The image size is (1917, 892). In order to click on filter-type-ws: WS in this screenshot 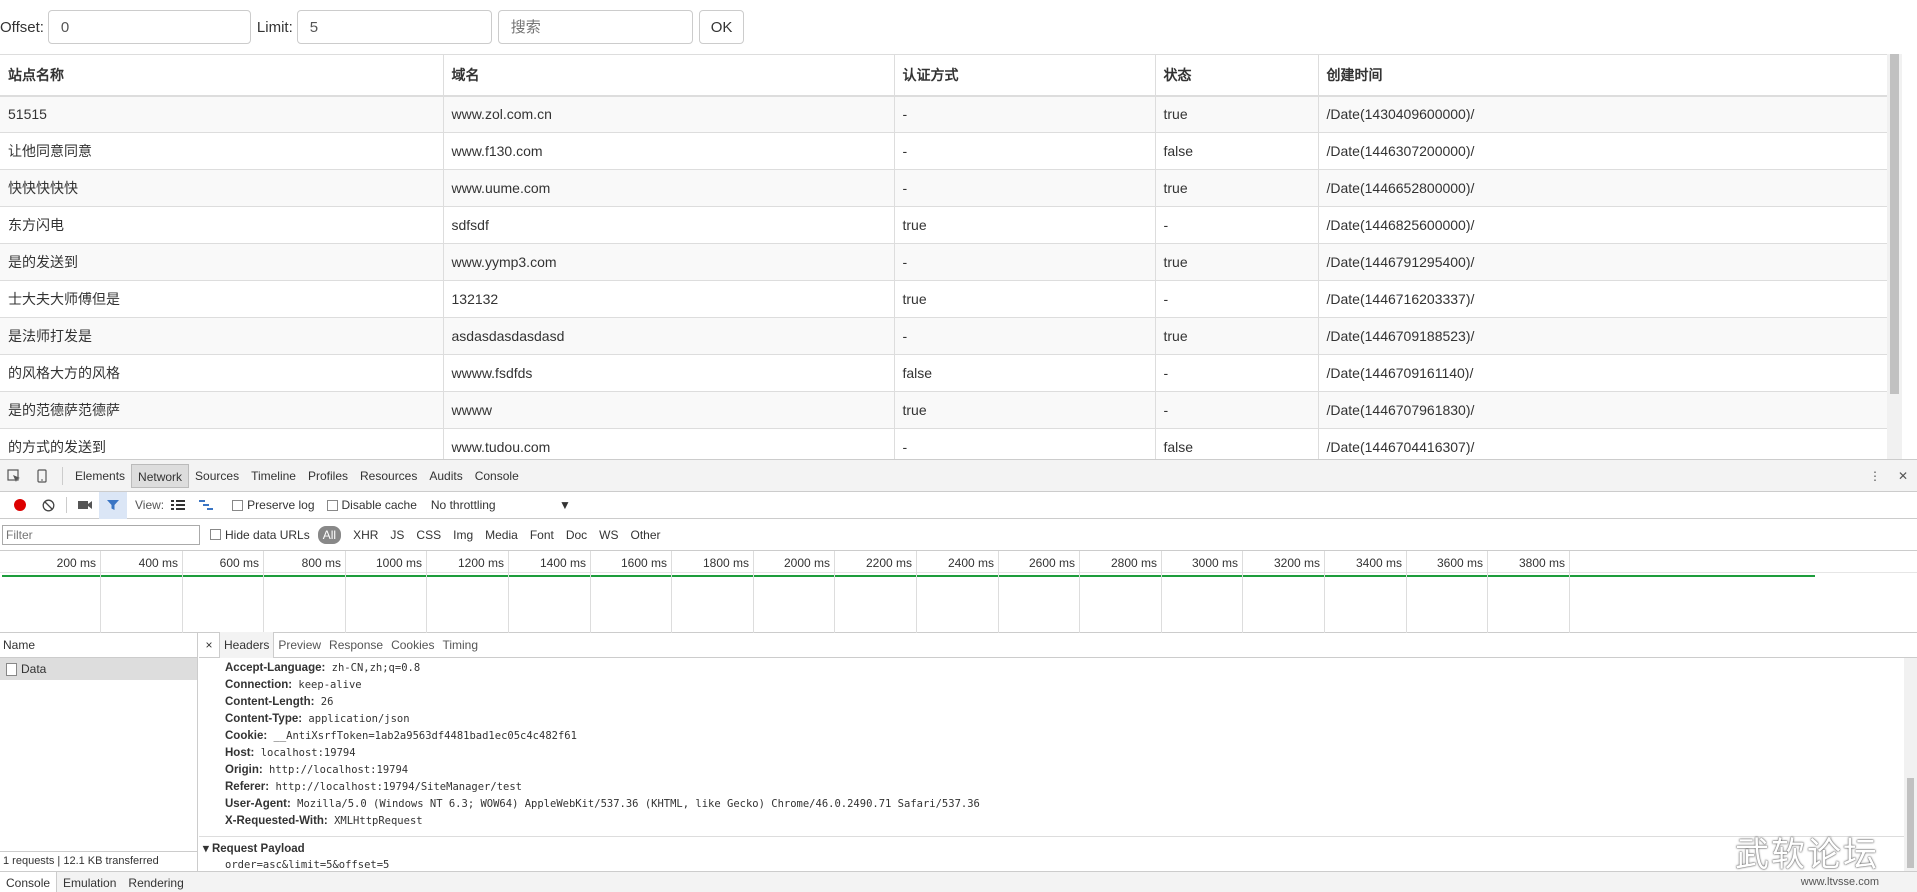, I will do `click(608, 535)`.